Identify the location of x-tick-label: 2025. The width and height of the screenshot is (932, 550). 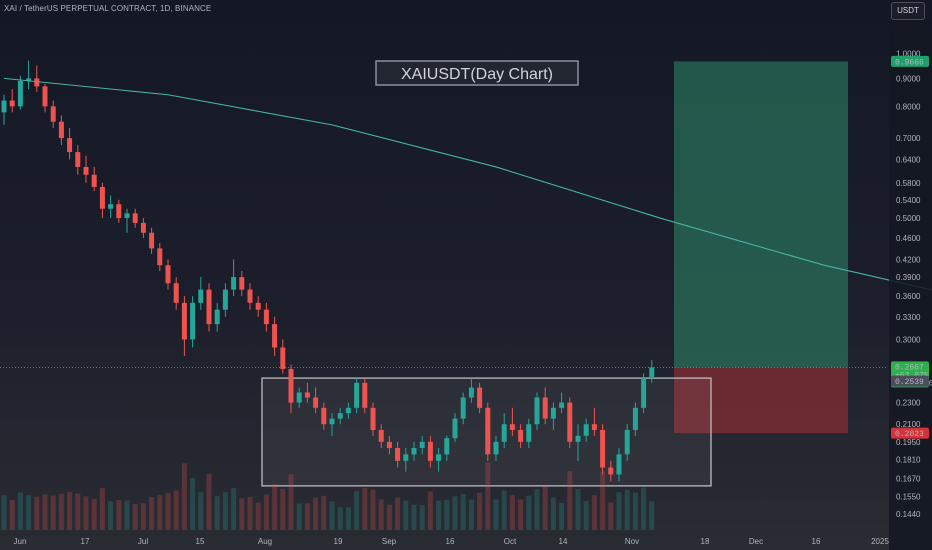
(880, 541).